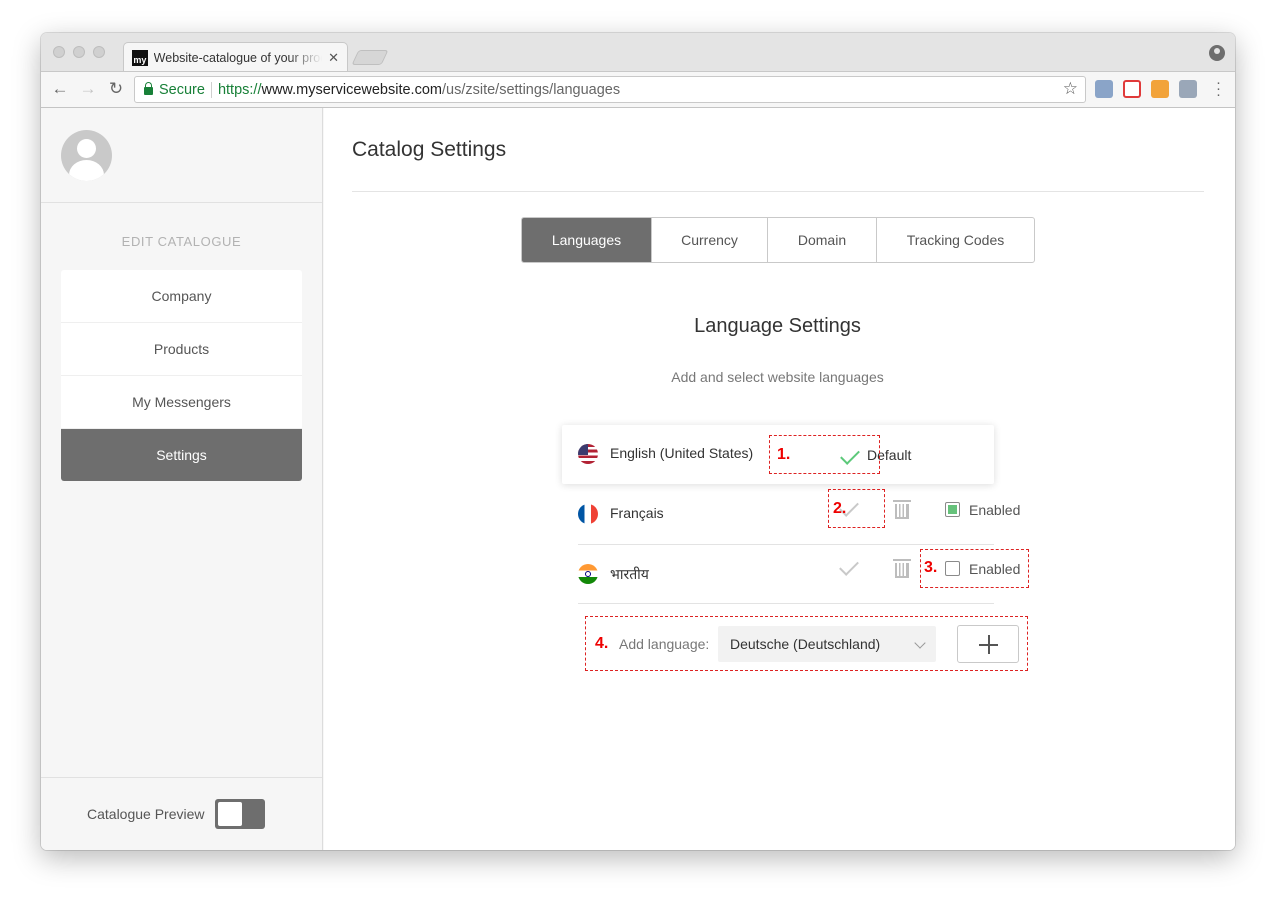  I want to click on tab-languages: Languages, so click(587, 240).